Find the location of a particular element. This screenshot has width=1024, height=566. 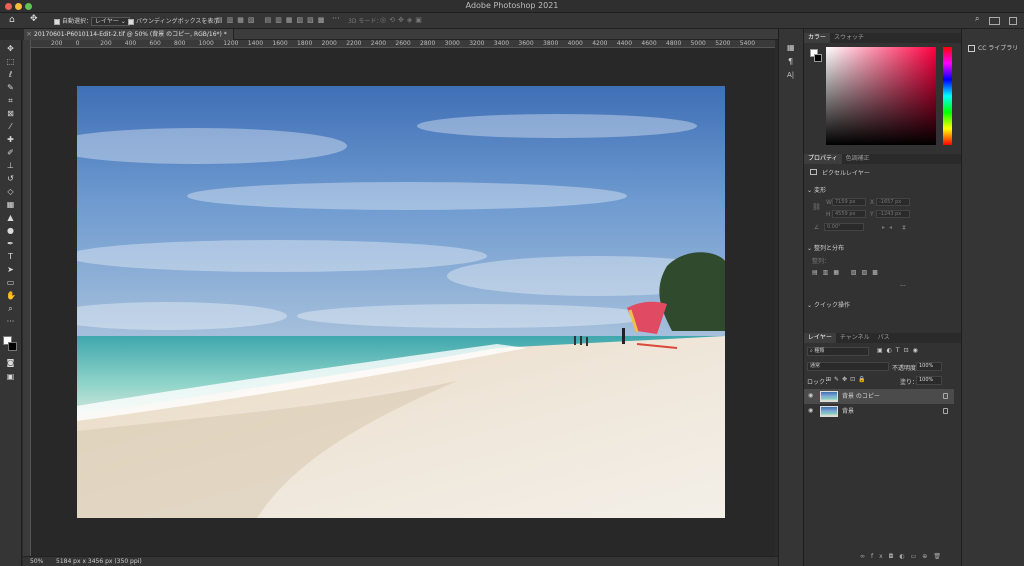

tab-color: カラー is located at coordinates (817, 38).